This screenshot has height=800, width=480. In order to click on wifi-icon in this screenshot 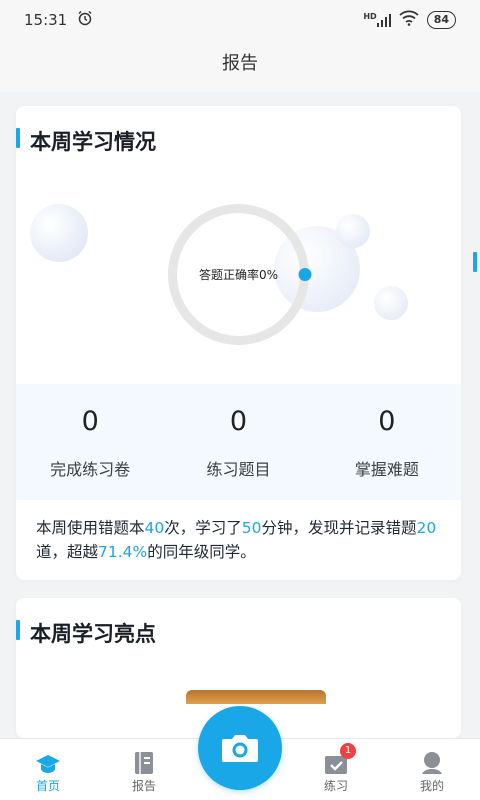, I will do `click(409, 20)`.